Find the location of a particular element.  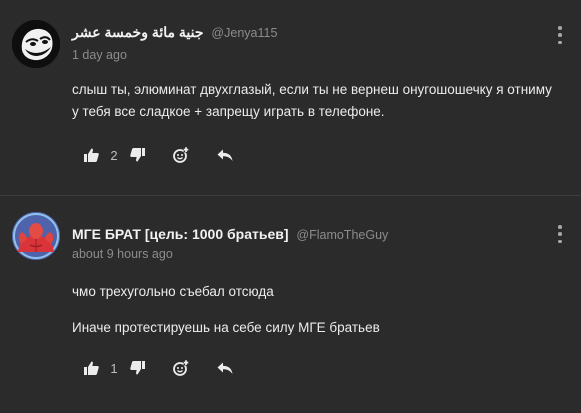

comment-header: جنية مائة وخمسة عشر @Jenya115 is located at coordinates (174, 32).